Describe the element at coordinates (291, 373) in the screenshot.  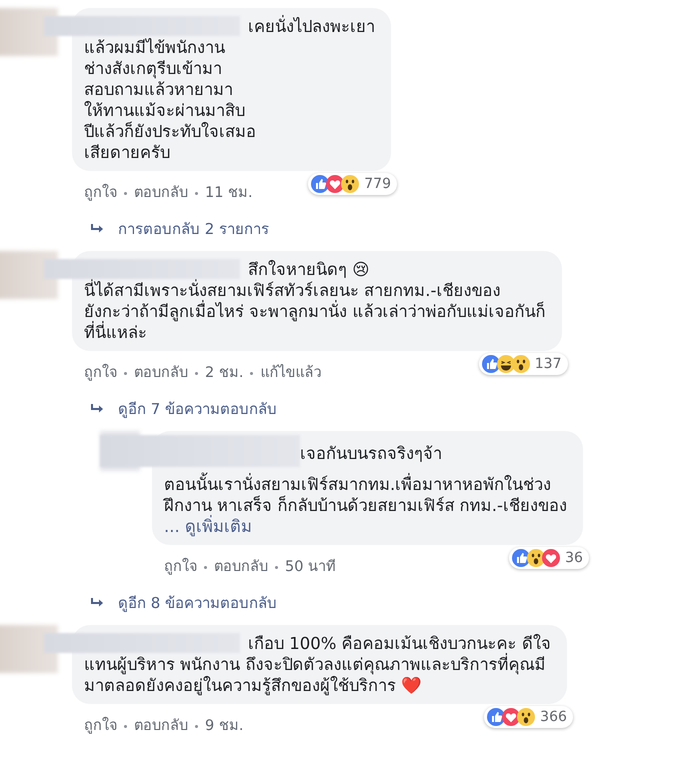
I see `edited-label: แก้ไขแล้ว` at that location.